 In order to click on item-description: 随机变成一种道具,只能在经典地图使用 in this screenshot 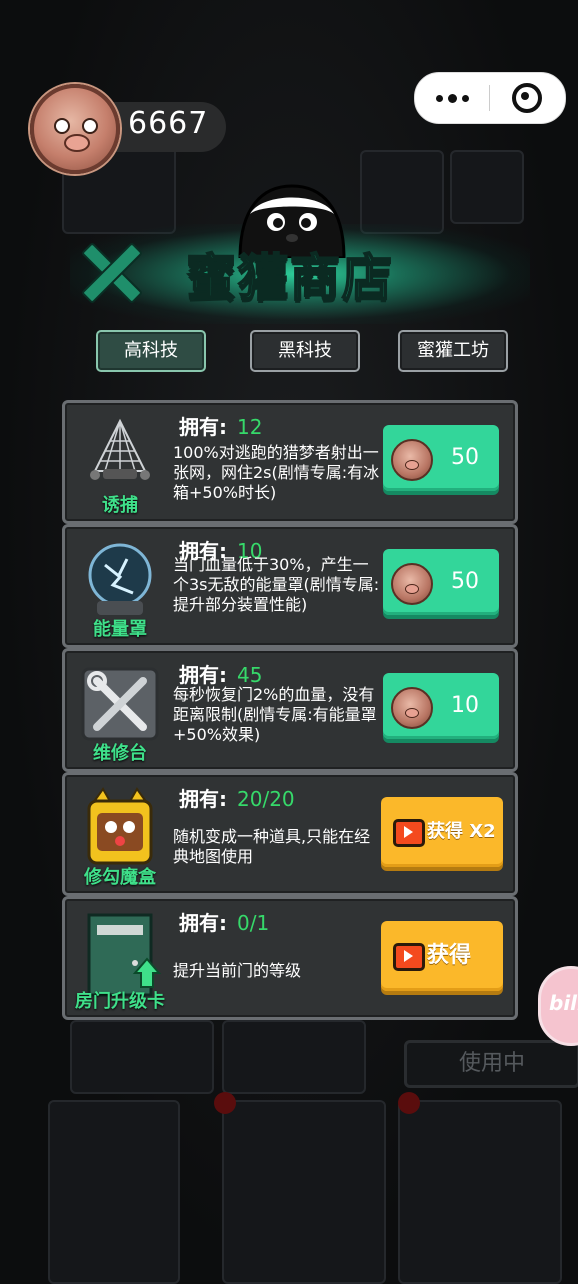, I will do `click(272, 846)`.